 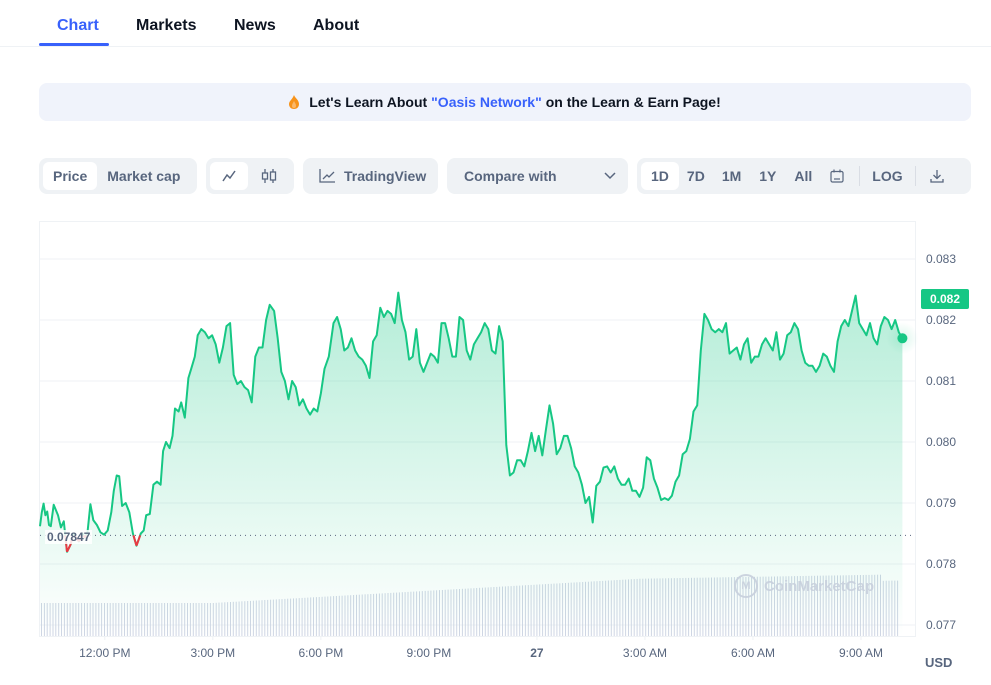 What do you see at coordinates (495, 23) in the screenshot?
I see `tab-bar: Chart Markets News About` at bounding box center [495, 23].